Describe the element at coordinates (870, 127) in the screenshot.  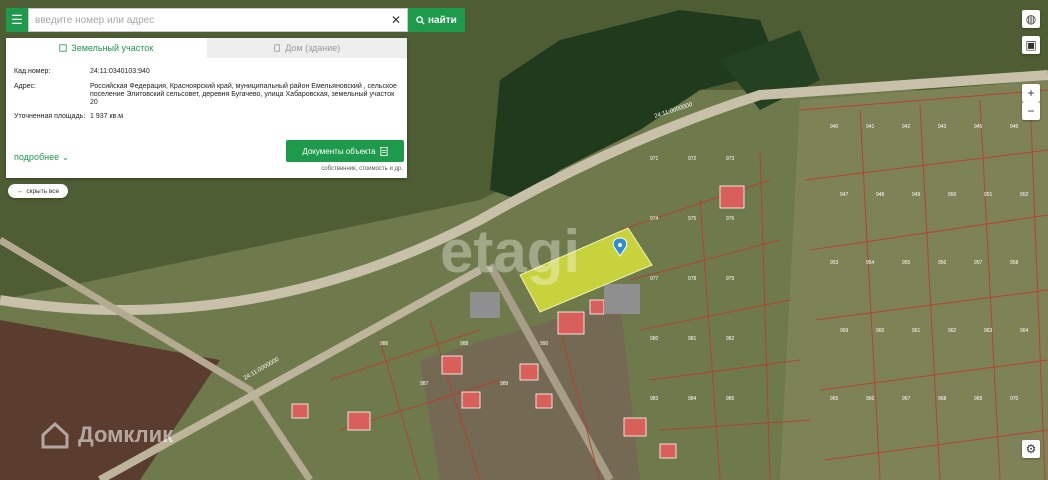
I see `parcel-number-label: 941` at that location.